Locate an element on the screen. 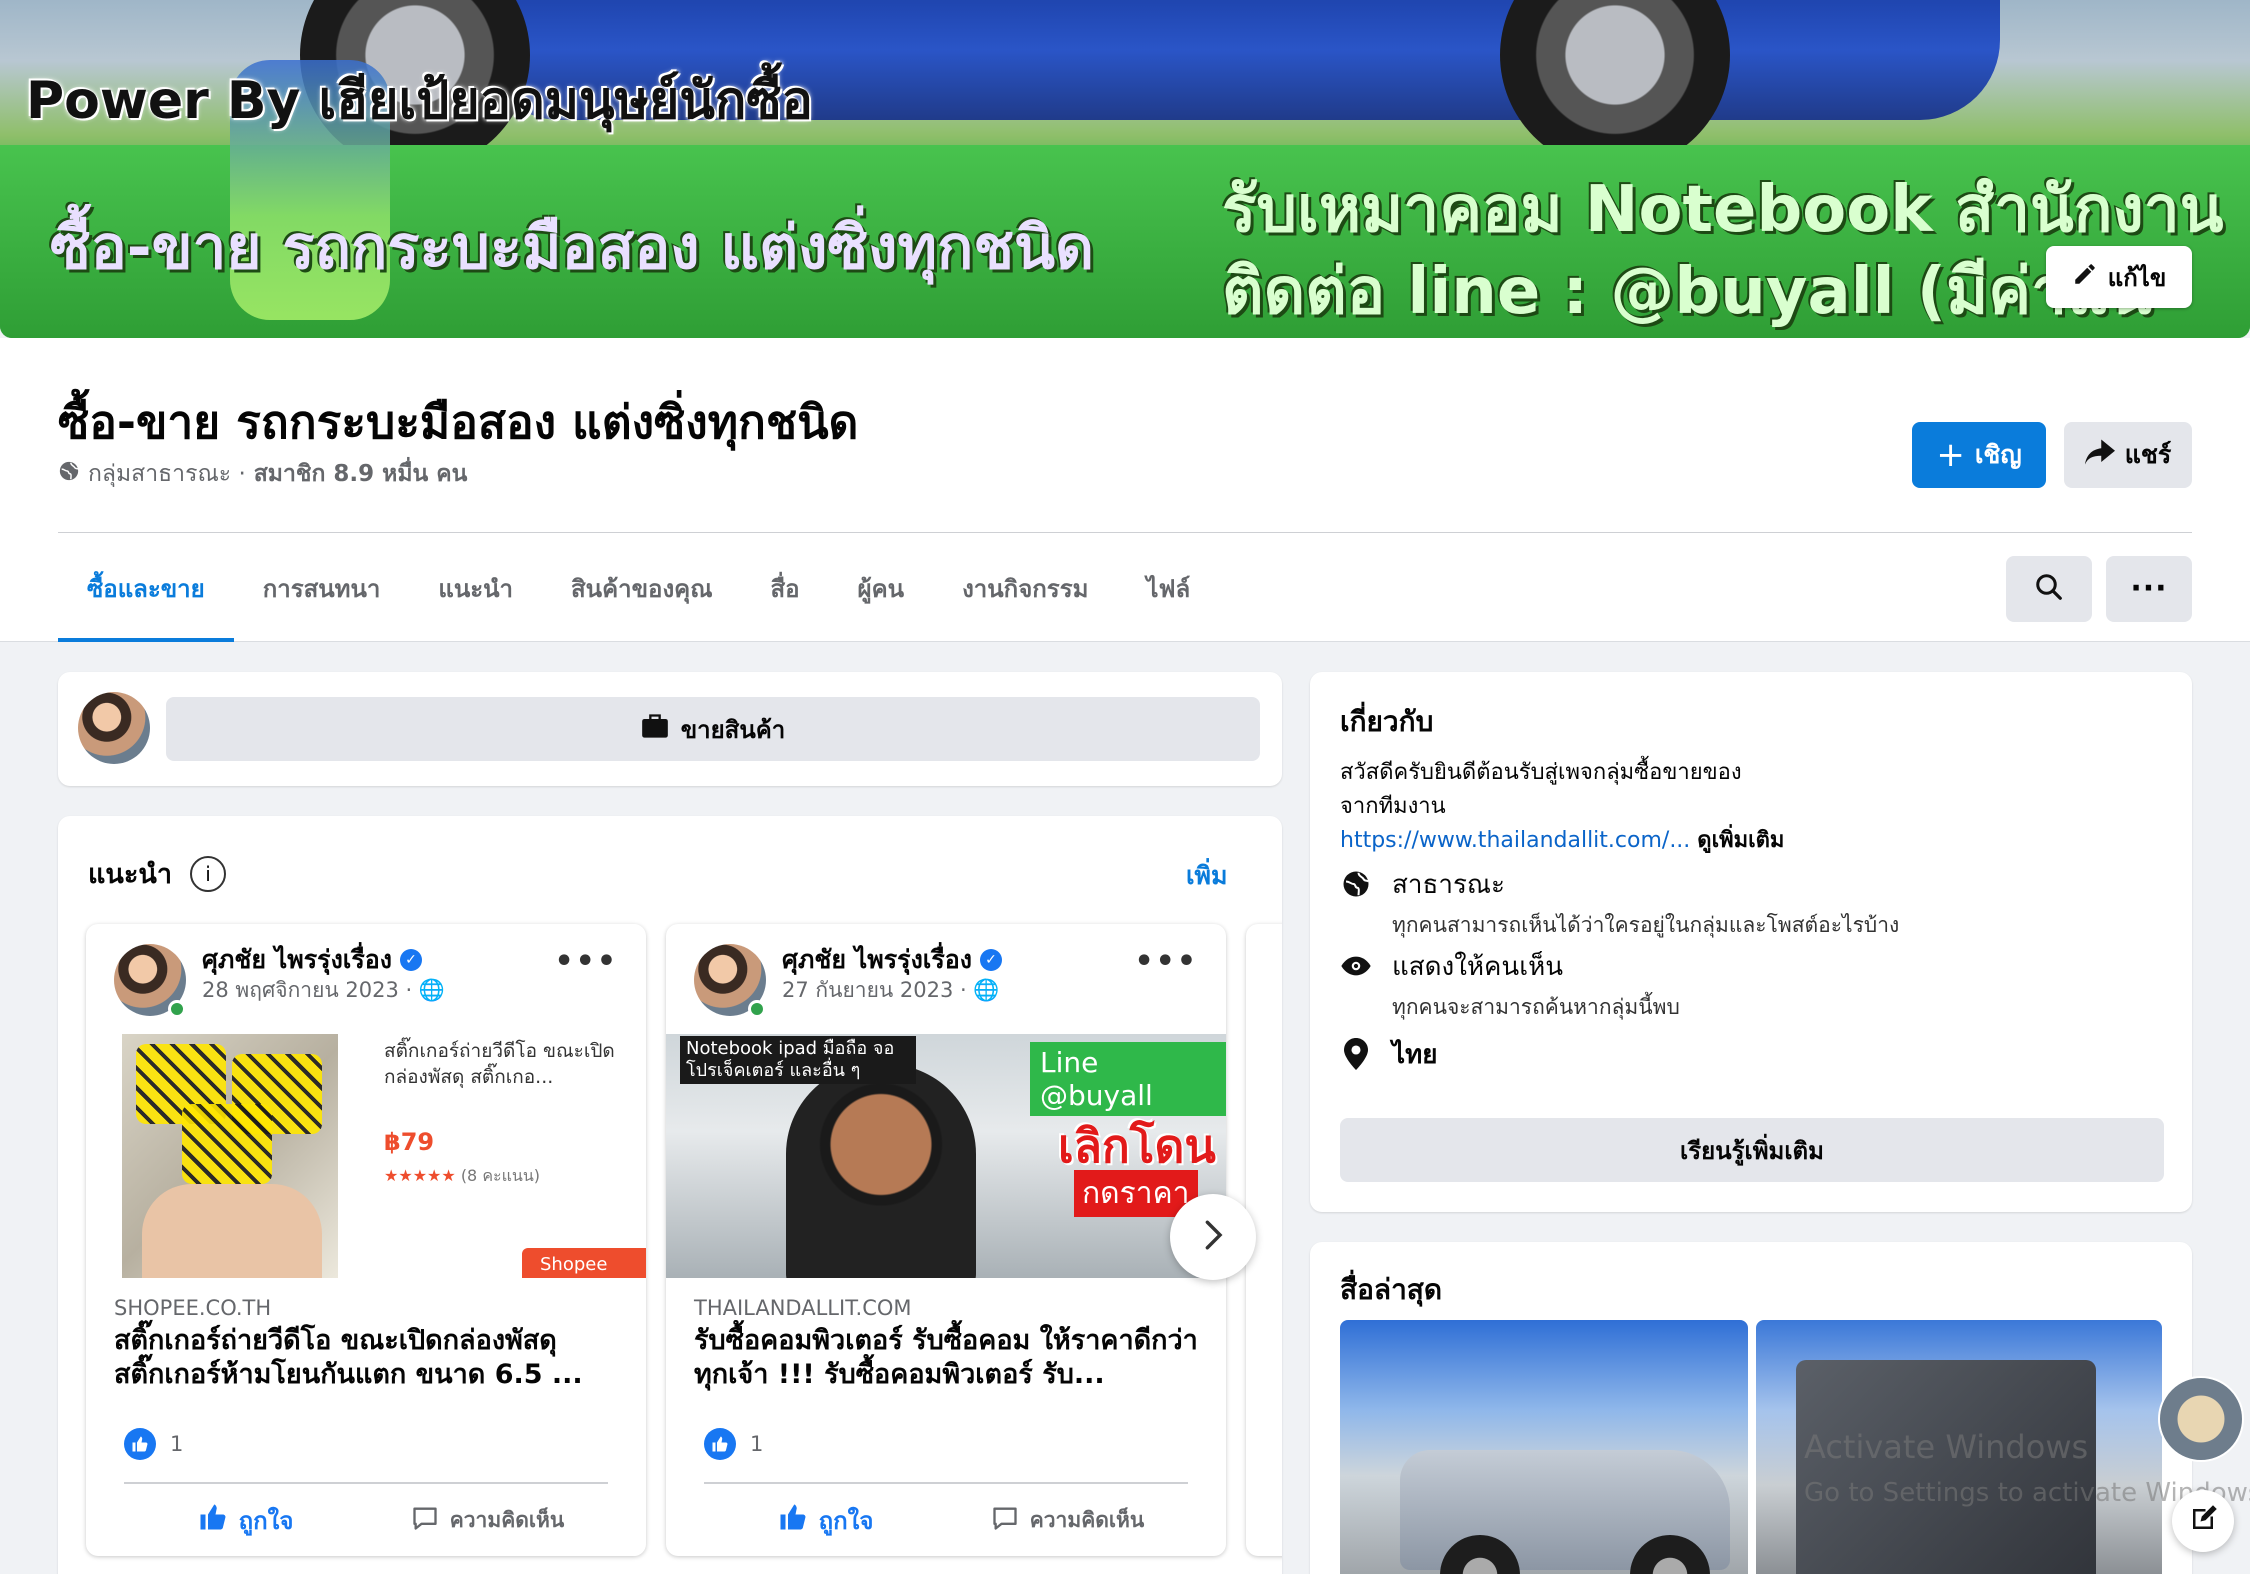 This screenshot has height=1574, width=2250. suggested-title: แนะนำ is located at coordinates (130, 874).